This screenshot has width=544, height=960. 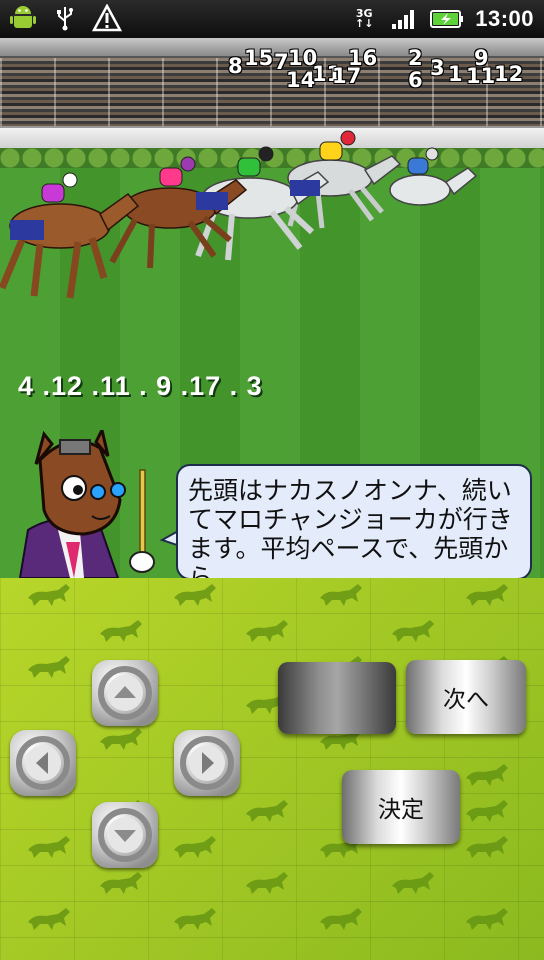 I want to click on commentary-text: 先頭はナカスノオンナ、続いてマロチャンジョーカが行きます。平均ペースで、先頭から, so click(x=350, y=527).